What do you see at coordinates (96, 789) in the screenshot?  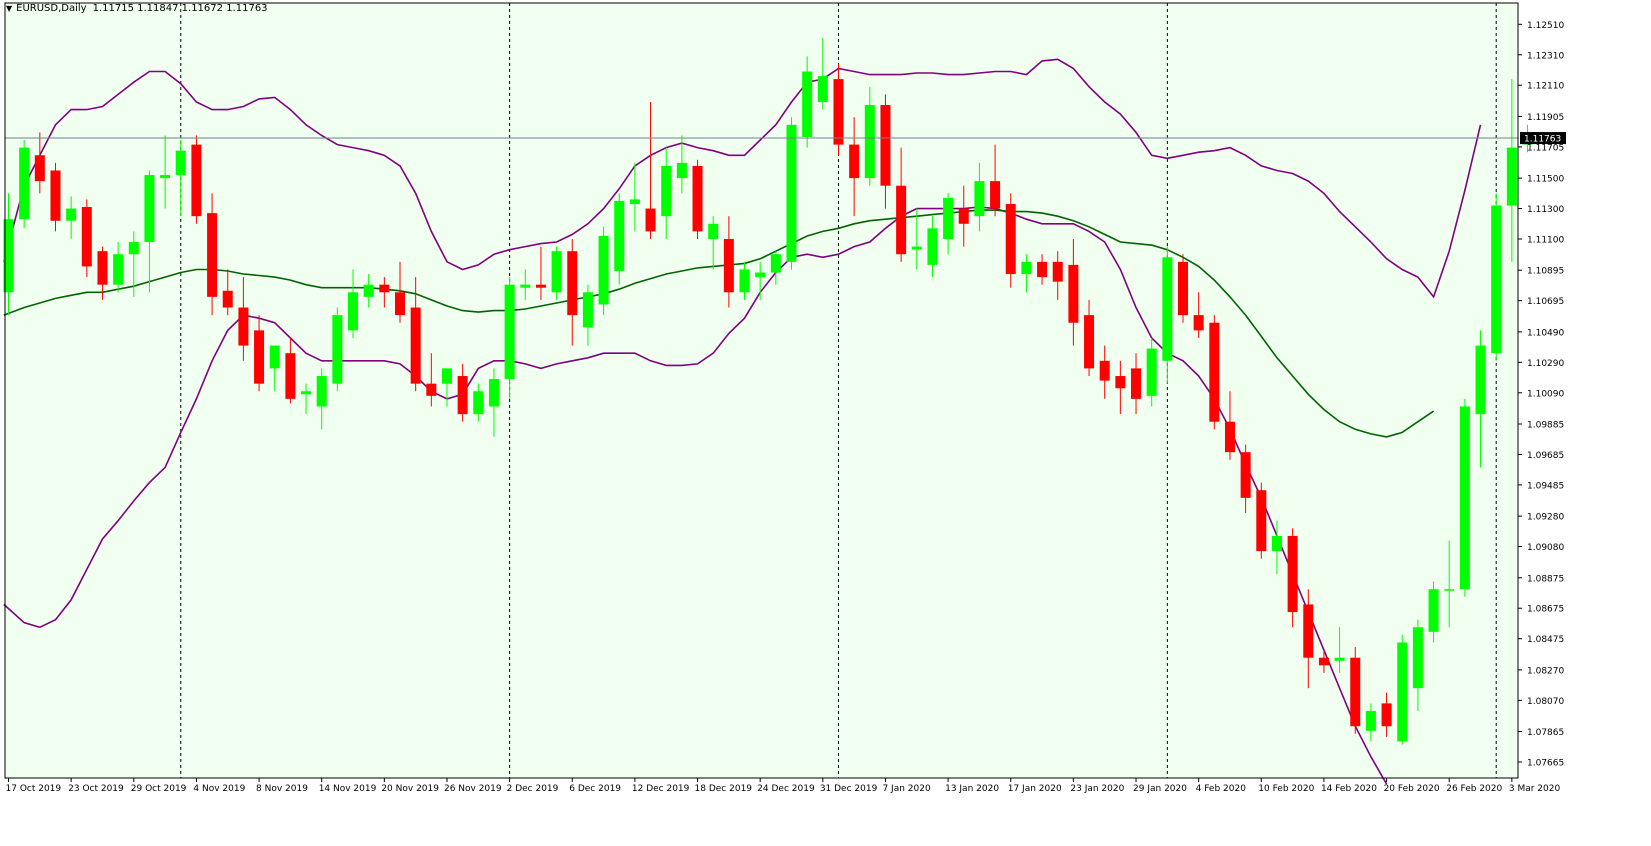 I see `x-tick-label: 23 Oct 2019` at bounding box center [96, 789].